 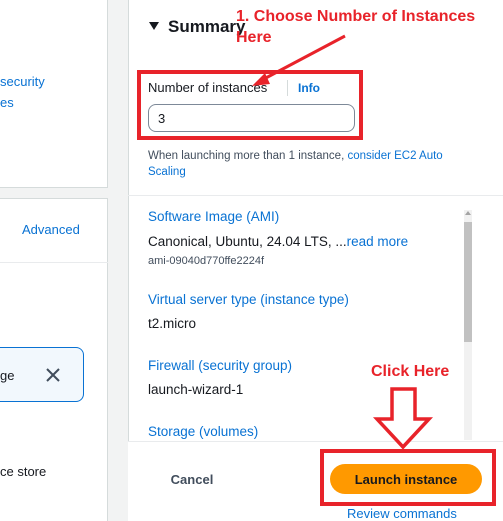 I want to click on instance-store-text: ce store, so click(x=23, y=471).